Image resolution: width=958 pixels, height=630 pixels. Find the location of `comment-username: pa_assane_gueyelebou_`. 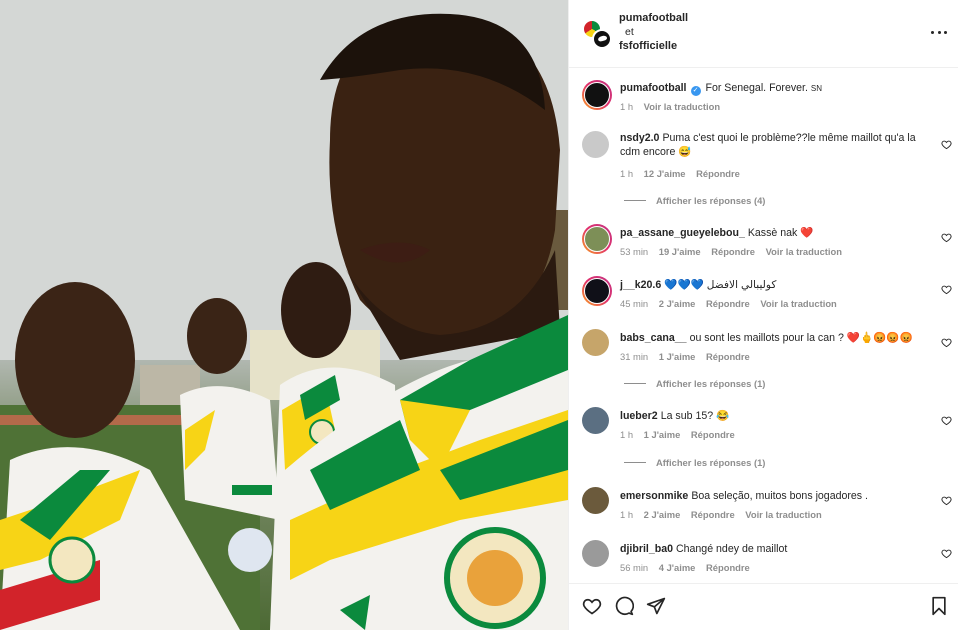

comment-username: pa_assane_gueyelebou_ is located at coordinates (682, 233).